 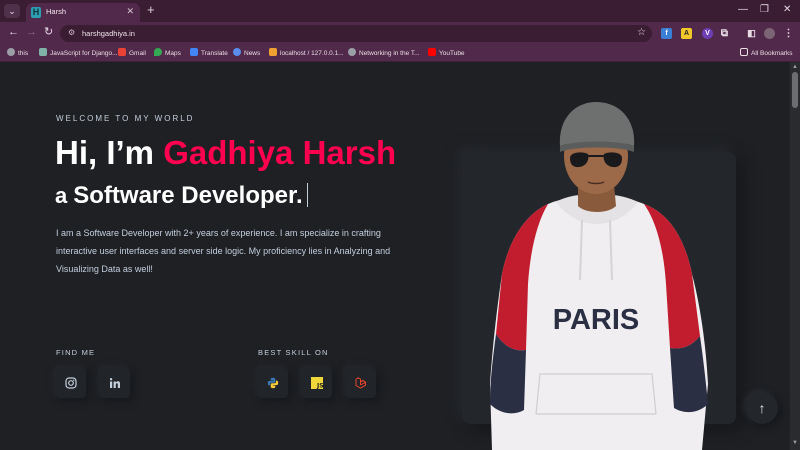 What do you see at coordinates (71, 32) in the screenshot?
I see `site-info-icon: ⚙` at bounding box center [71, 32].